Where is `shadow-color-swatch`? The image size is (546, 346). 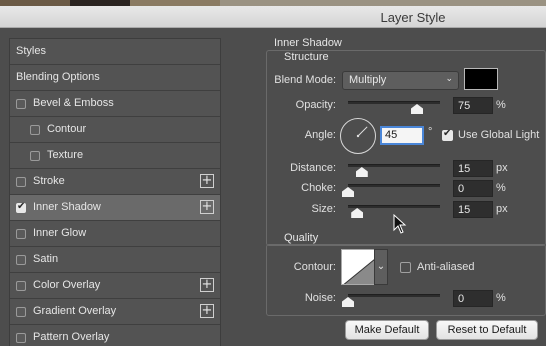 shadow-color-swatch is located at coordinates (481, 79).